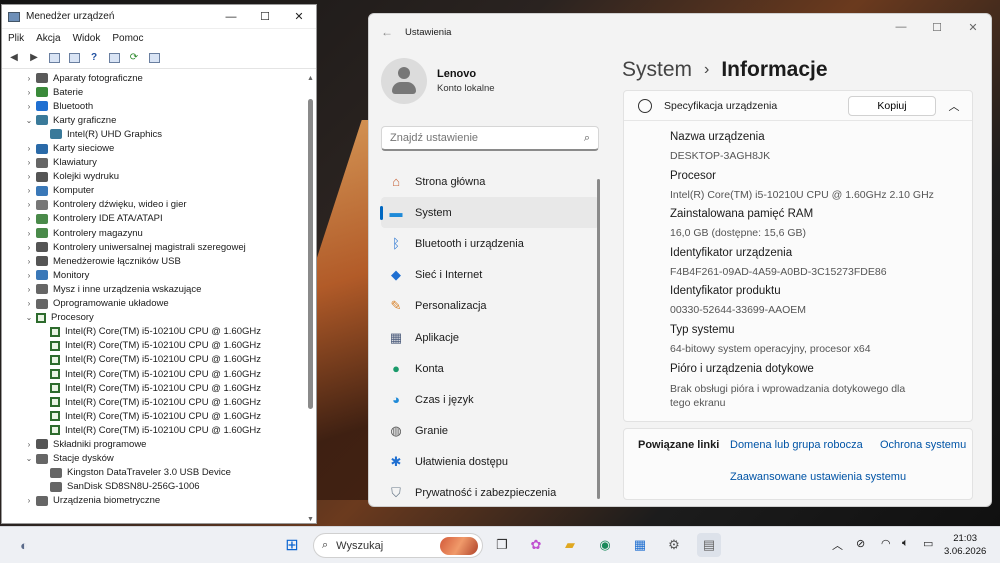 Image resolution: width=1000 pixels, height=563 pixels. I want to click on nav-item: ◍ Granie, so click(490, 431).